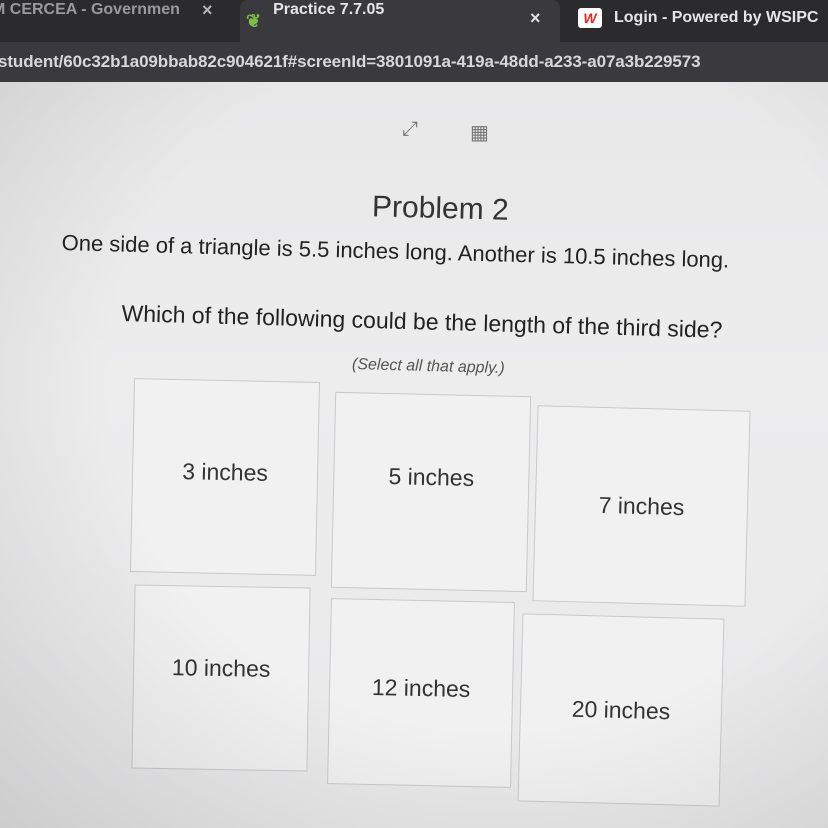  I want to click on choice-7-inches: 7 inches, so click(641, 506).